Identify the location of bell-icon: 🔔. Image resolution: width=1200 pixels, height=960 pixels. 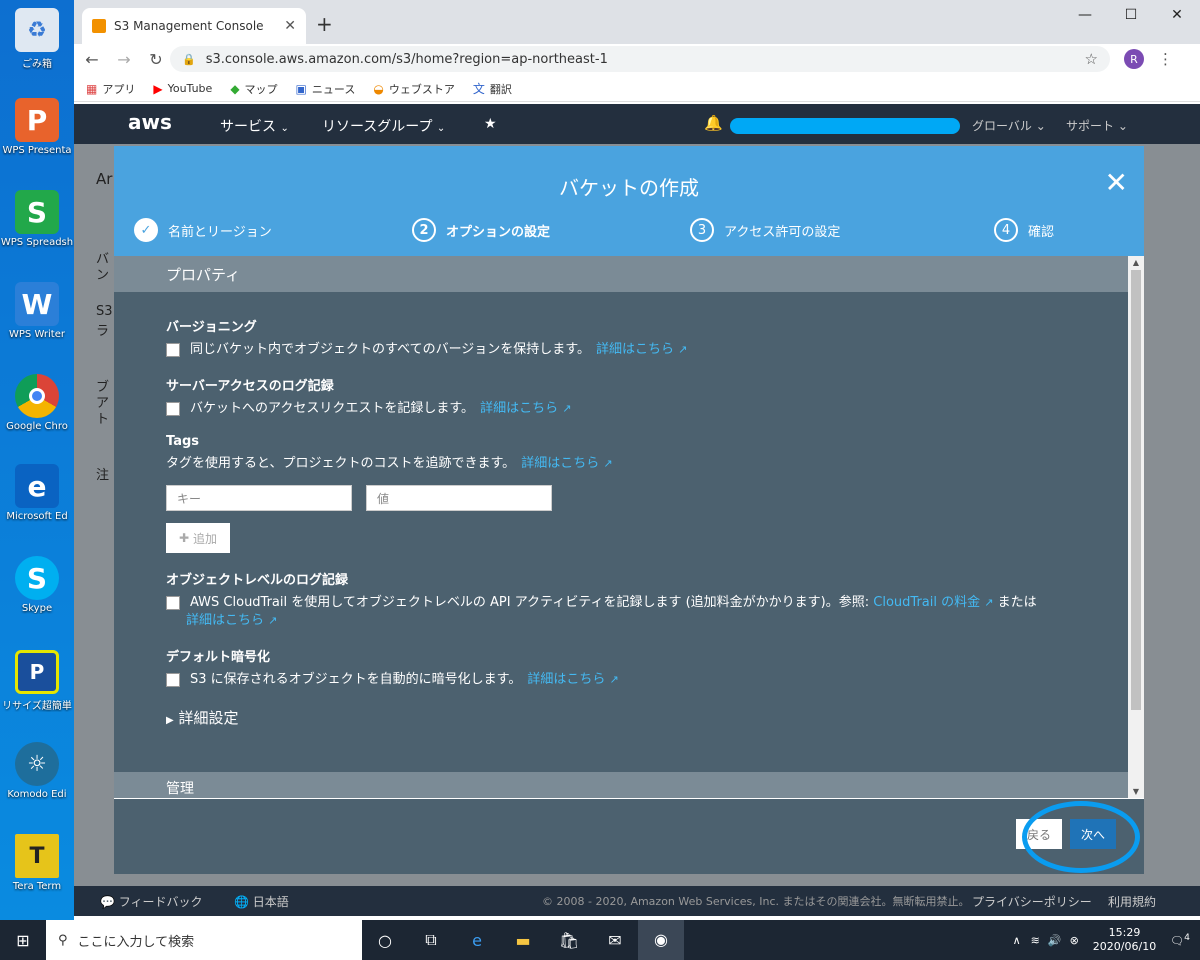
(713, 123).